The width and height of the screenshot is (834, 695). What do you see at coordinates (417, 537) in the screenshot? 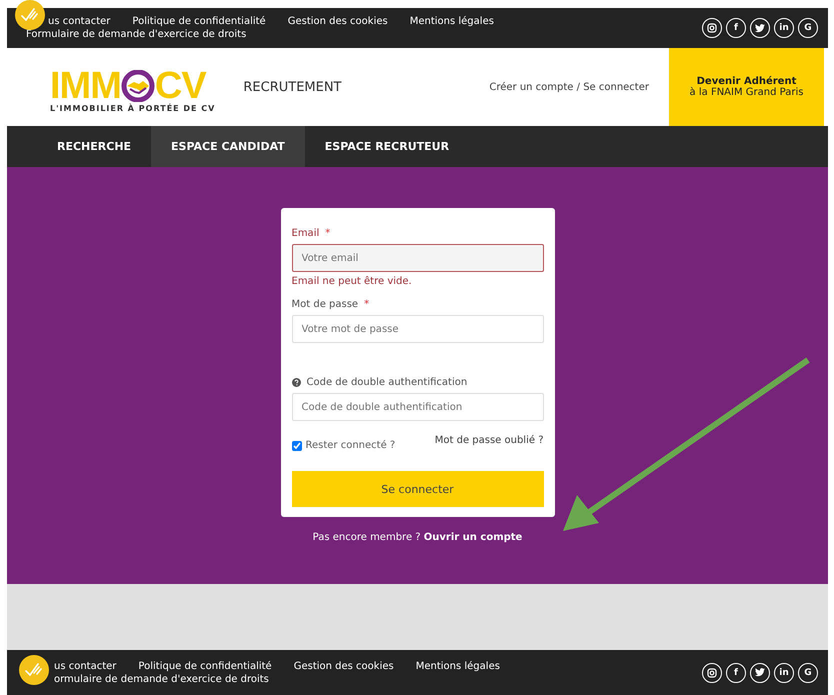
I see `signup-text: Pas encore membre ? Ouvrir un compte` at bounding box center [417, 537].